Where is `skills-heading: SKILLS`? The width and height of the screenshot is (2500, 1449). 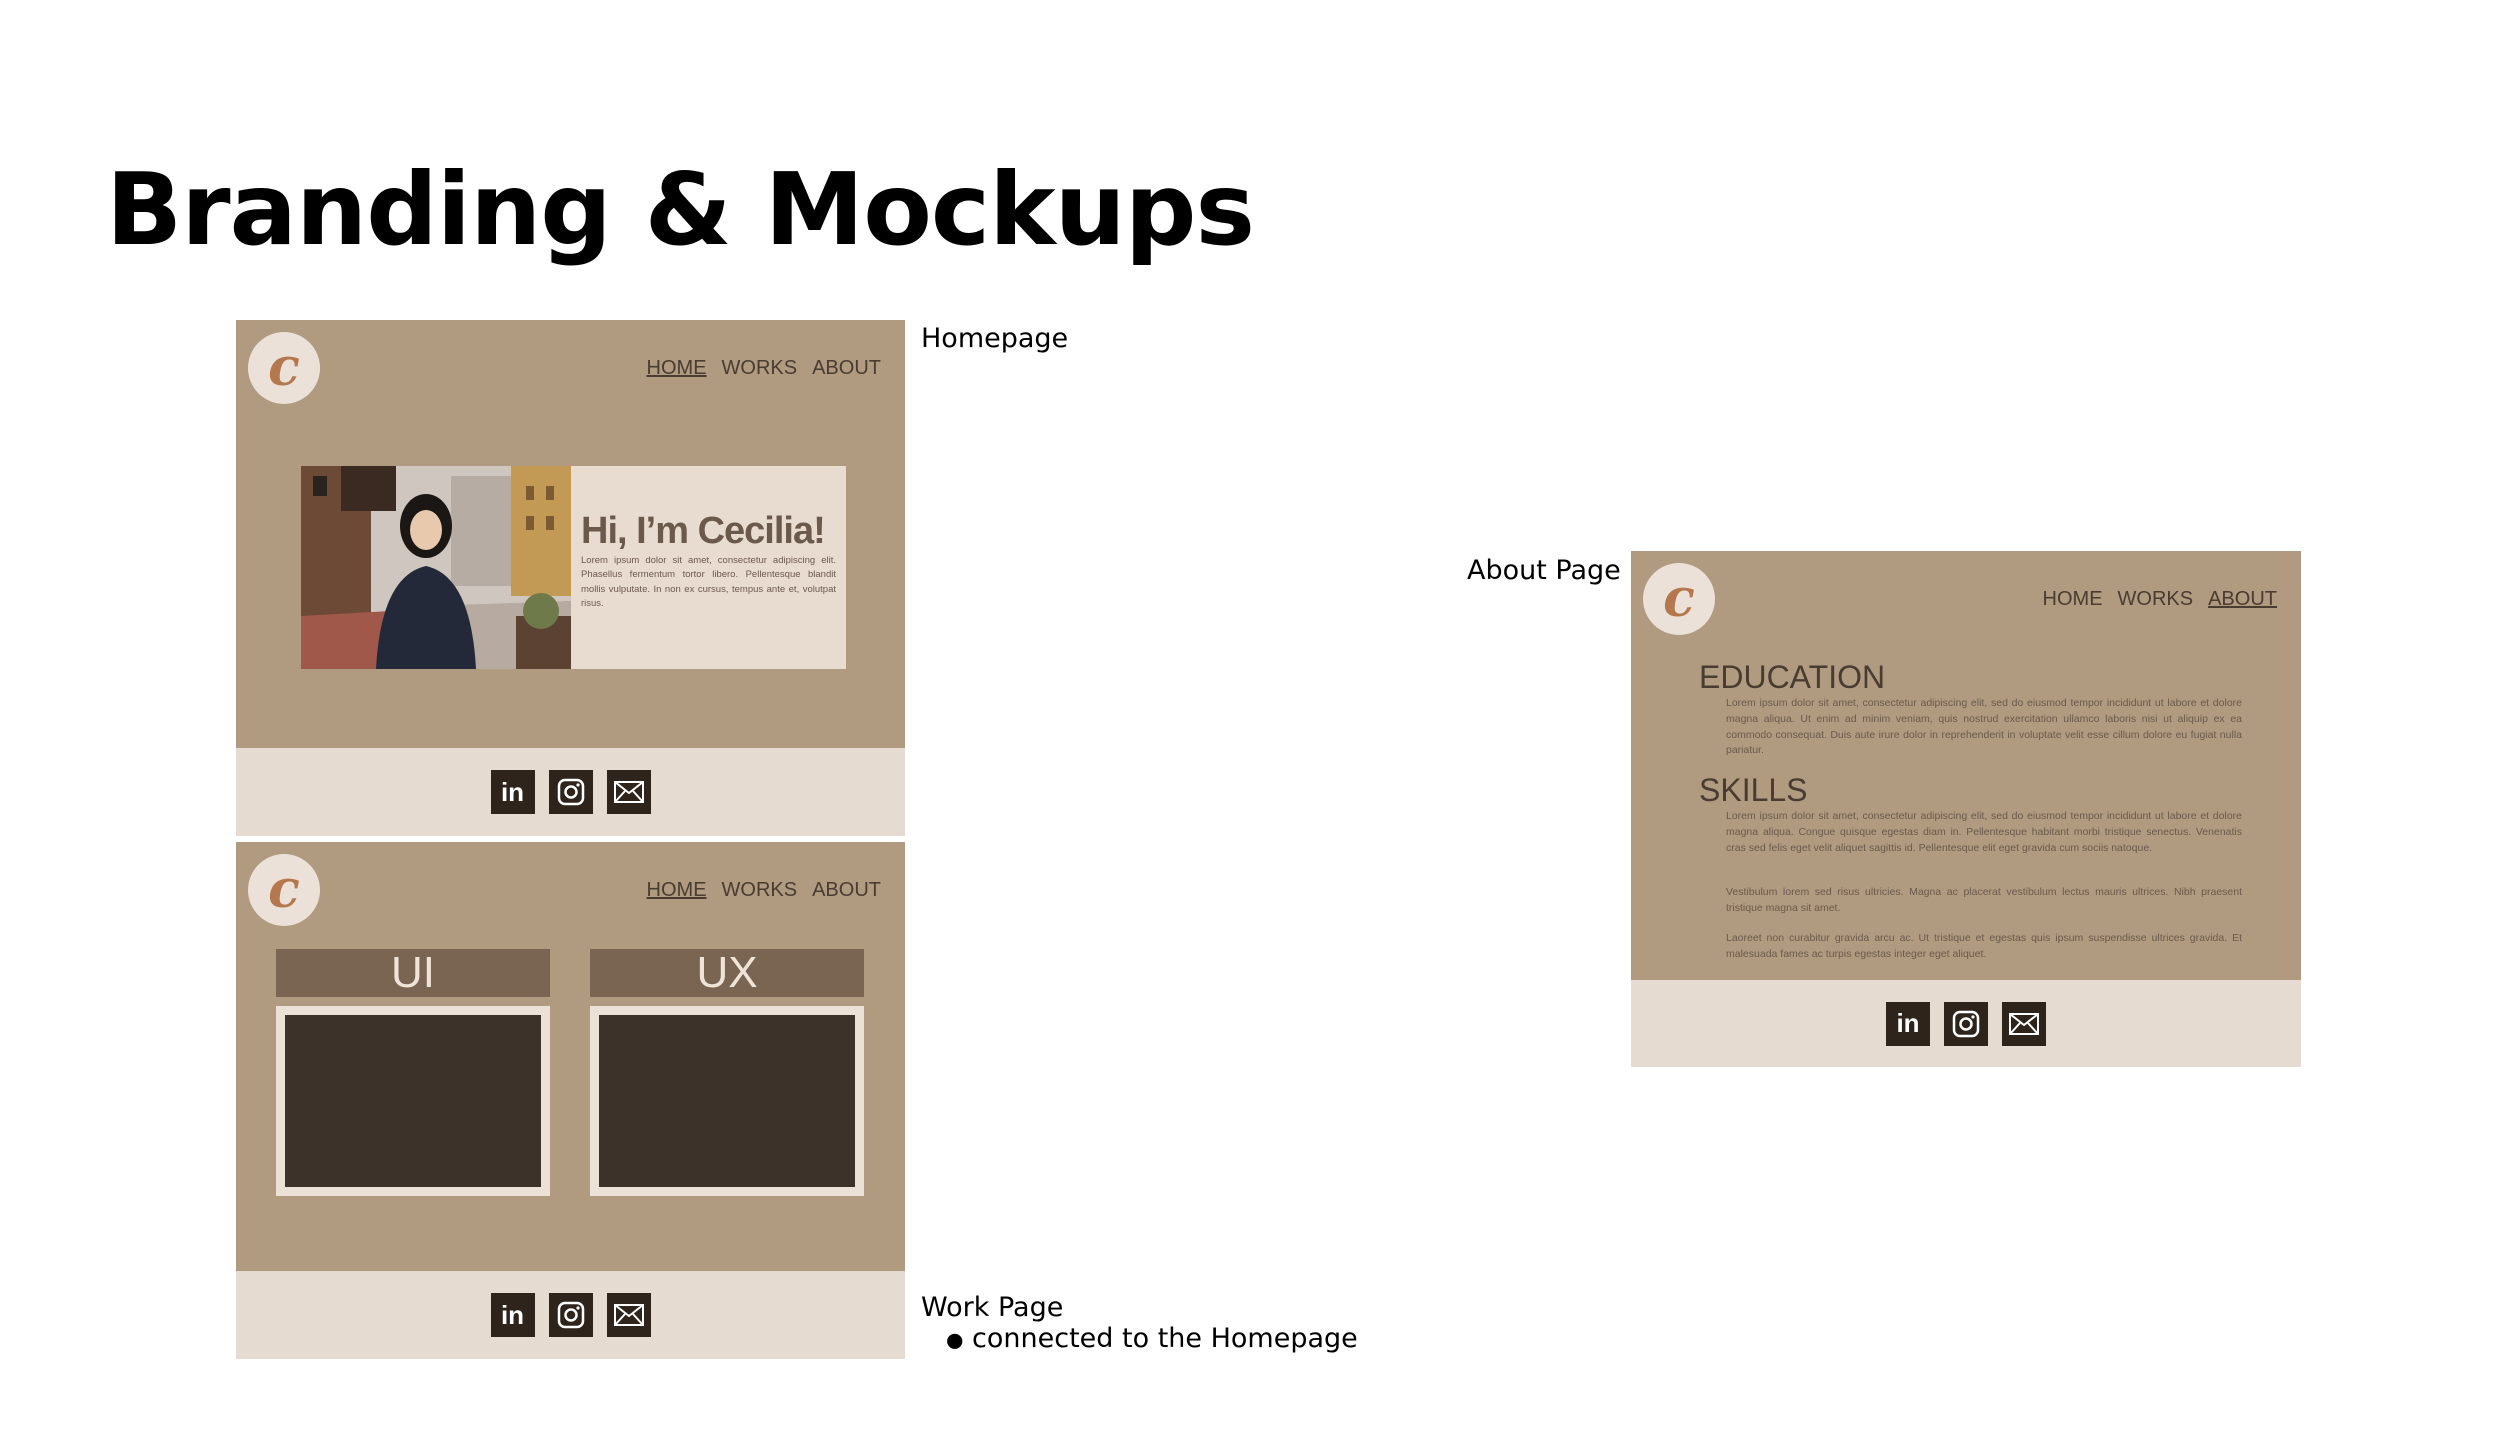 skills-heading: SKILLS is located at coordinates (1753, 790).